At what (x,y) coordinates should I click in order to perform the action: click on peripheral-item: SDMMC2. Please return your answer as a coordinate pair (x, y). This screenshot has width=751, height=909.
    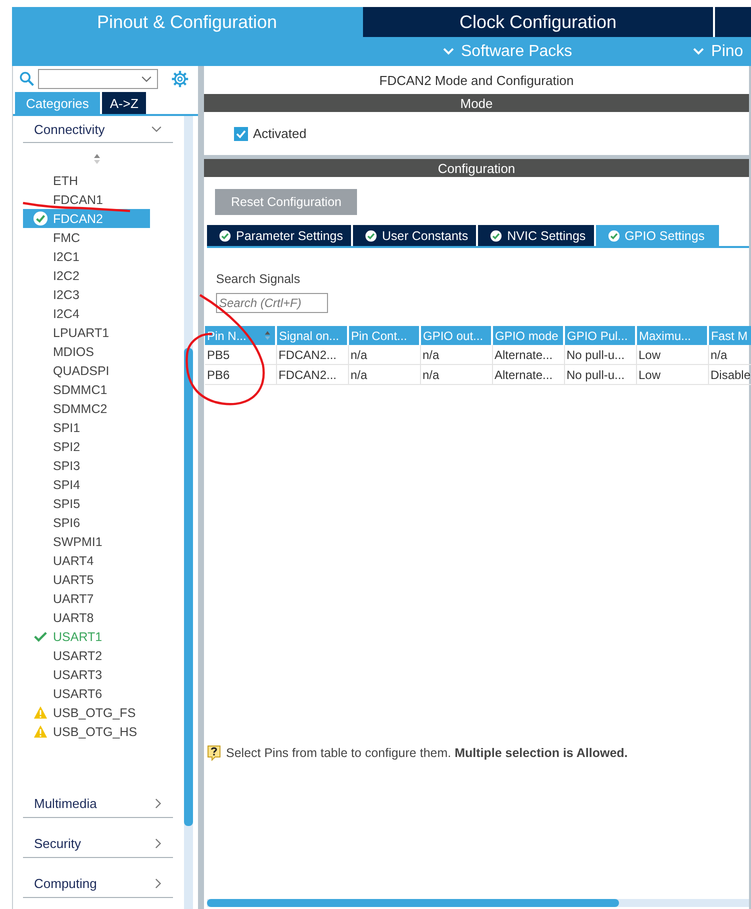
    Looking at the image, I should click on (98, 408).